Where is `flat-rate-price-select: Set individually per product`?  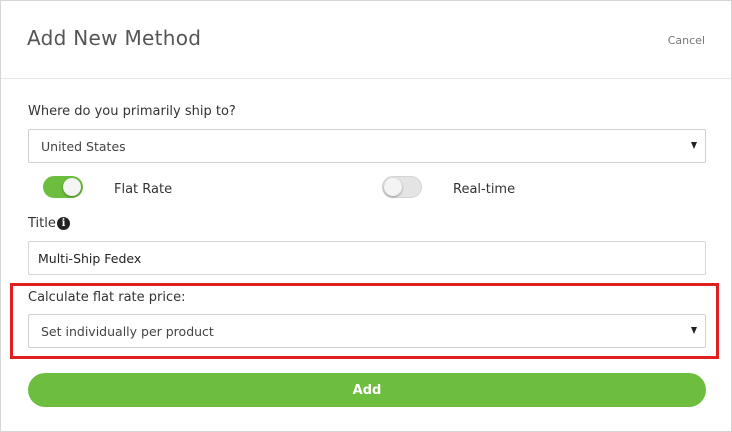 flat-rate-price-select: Set individually per product is located at coordinates (367, 331).